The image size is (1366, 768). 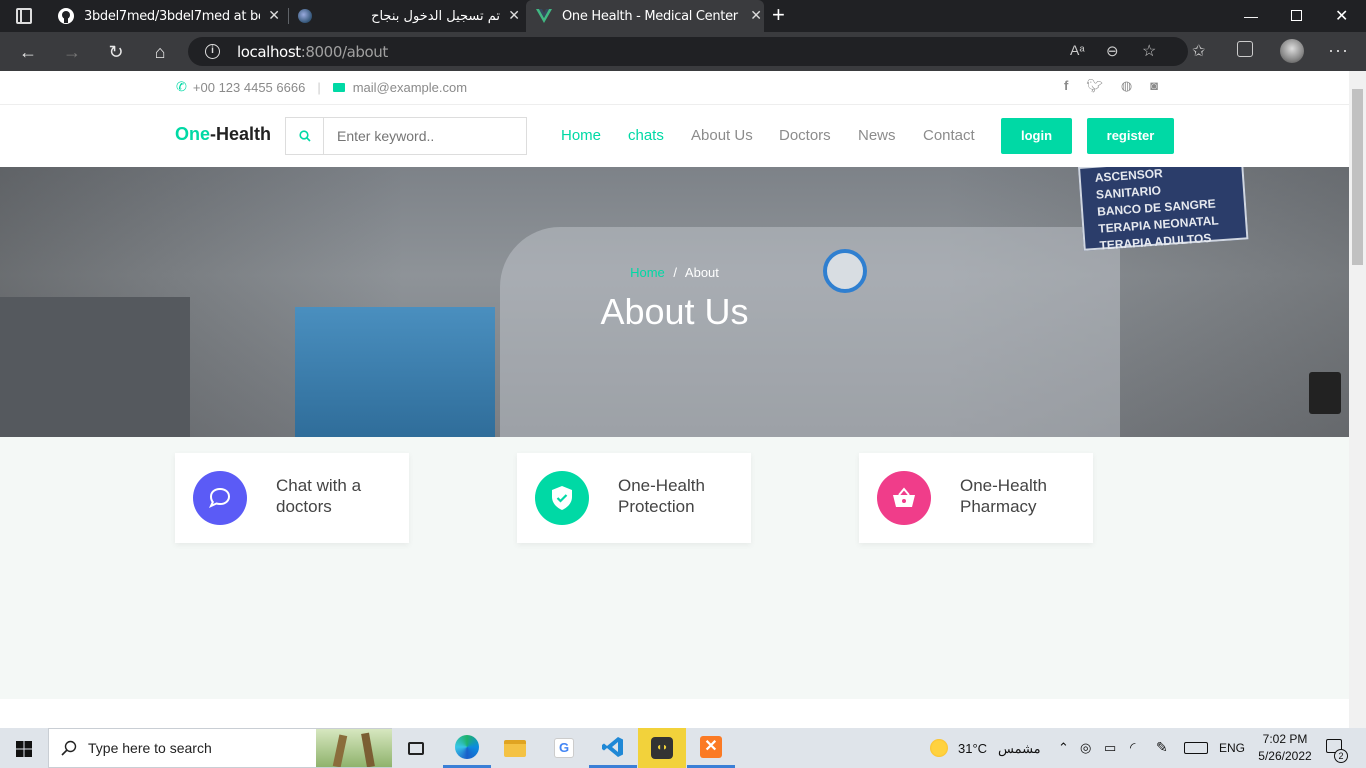 I want to click on minimize-button: —, so click(x=1251, y=16).